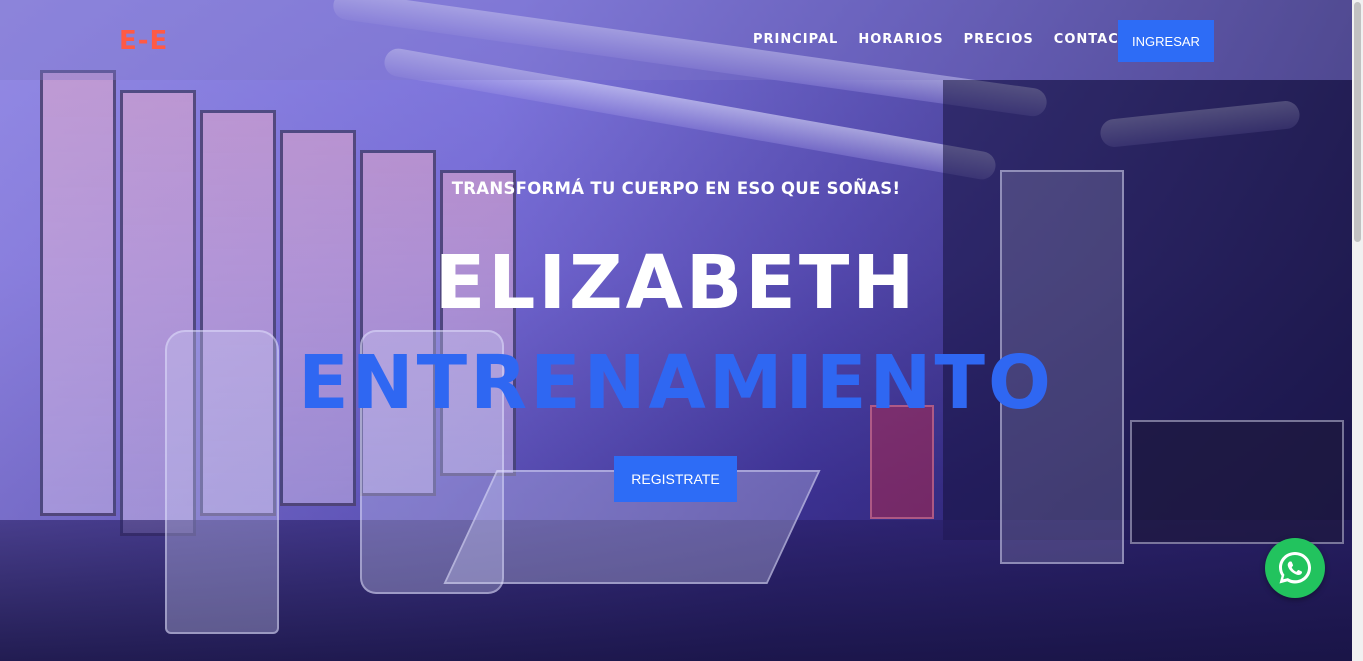 This screenshot has width=1363, height=661. Describe the element at coordinates (1166, 41) in the screenshot. I see `login-button: INGRESAR` at that location.